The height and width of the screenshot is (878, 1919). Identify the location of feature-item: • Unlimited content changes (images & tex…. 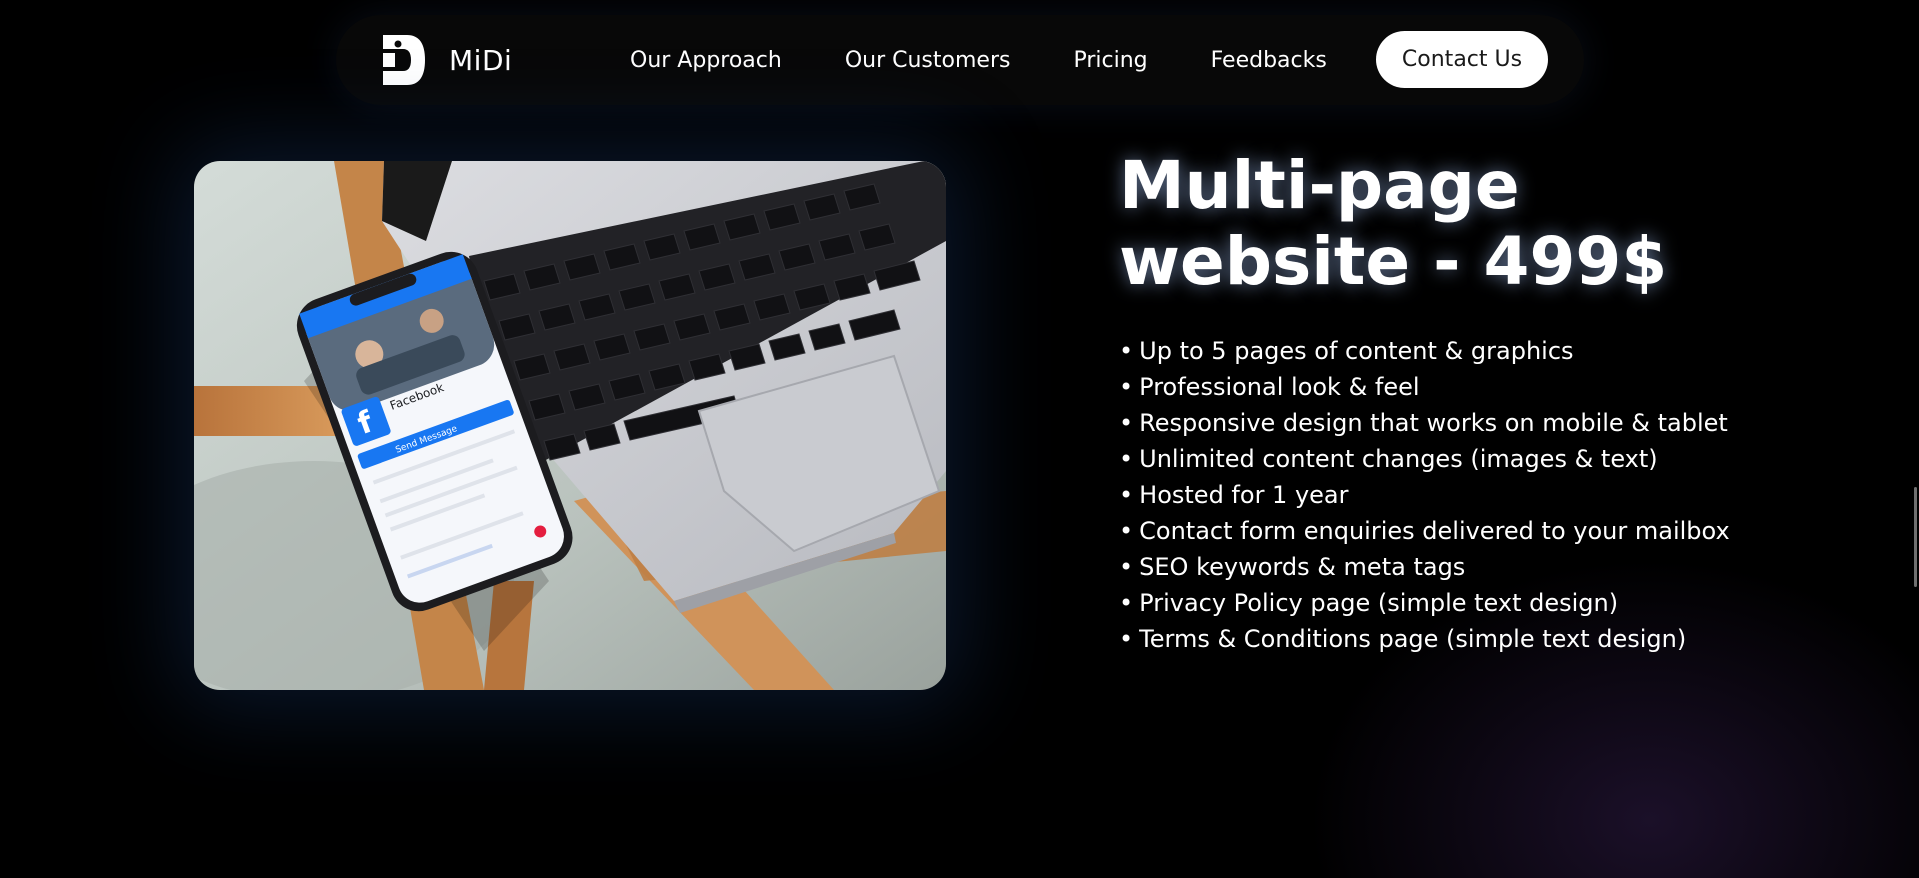
(1388, 459).